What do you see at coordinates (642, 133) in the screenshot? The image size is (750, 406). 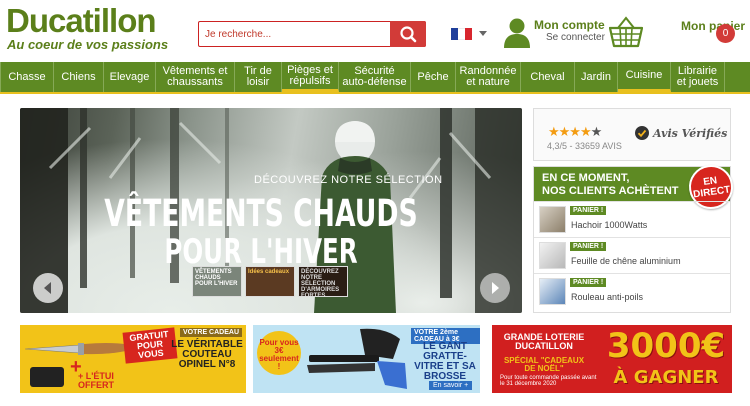 I see `check-badge-icon` at bounding box center [642, 133].